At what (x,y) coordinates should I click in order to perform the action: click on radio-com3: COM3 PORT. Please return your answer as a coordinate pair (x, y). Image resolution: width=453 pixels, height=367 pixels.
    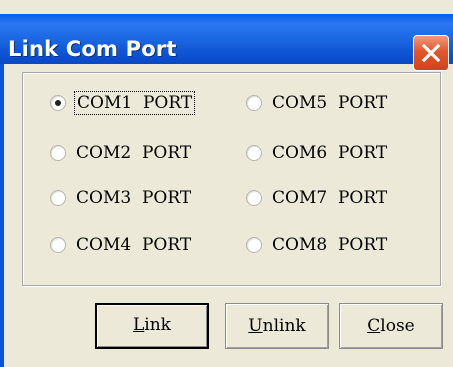
    Looking at the image, I should click on (120, 198).